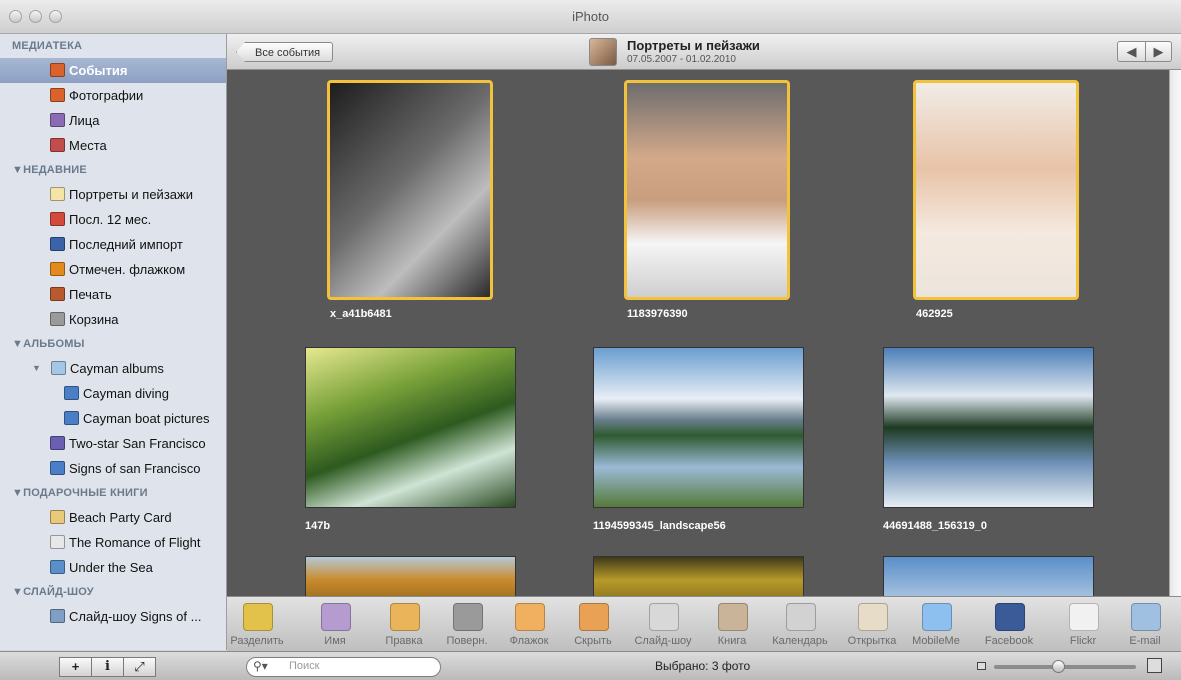 This screenshot has height=680, width=1181. I want to click on toolbar-button: Календарь, so click(800, 624).